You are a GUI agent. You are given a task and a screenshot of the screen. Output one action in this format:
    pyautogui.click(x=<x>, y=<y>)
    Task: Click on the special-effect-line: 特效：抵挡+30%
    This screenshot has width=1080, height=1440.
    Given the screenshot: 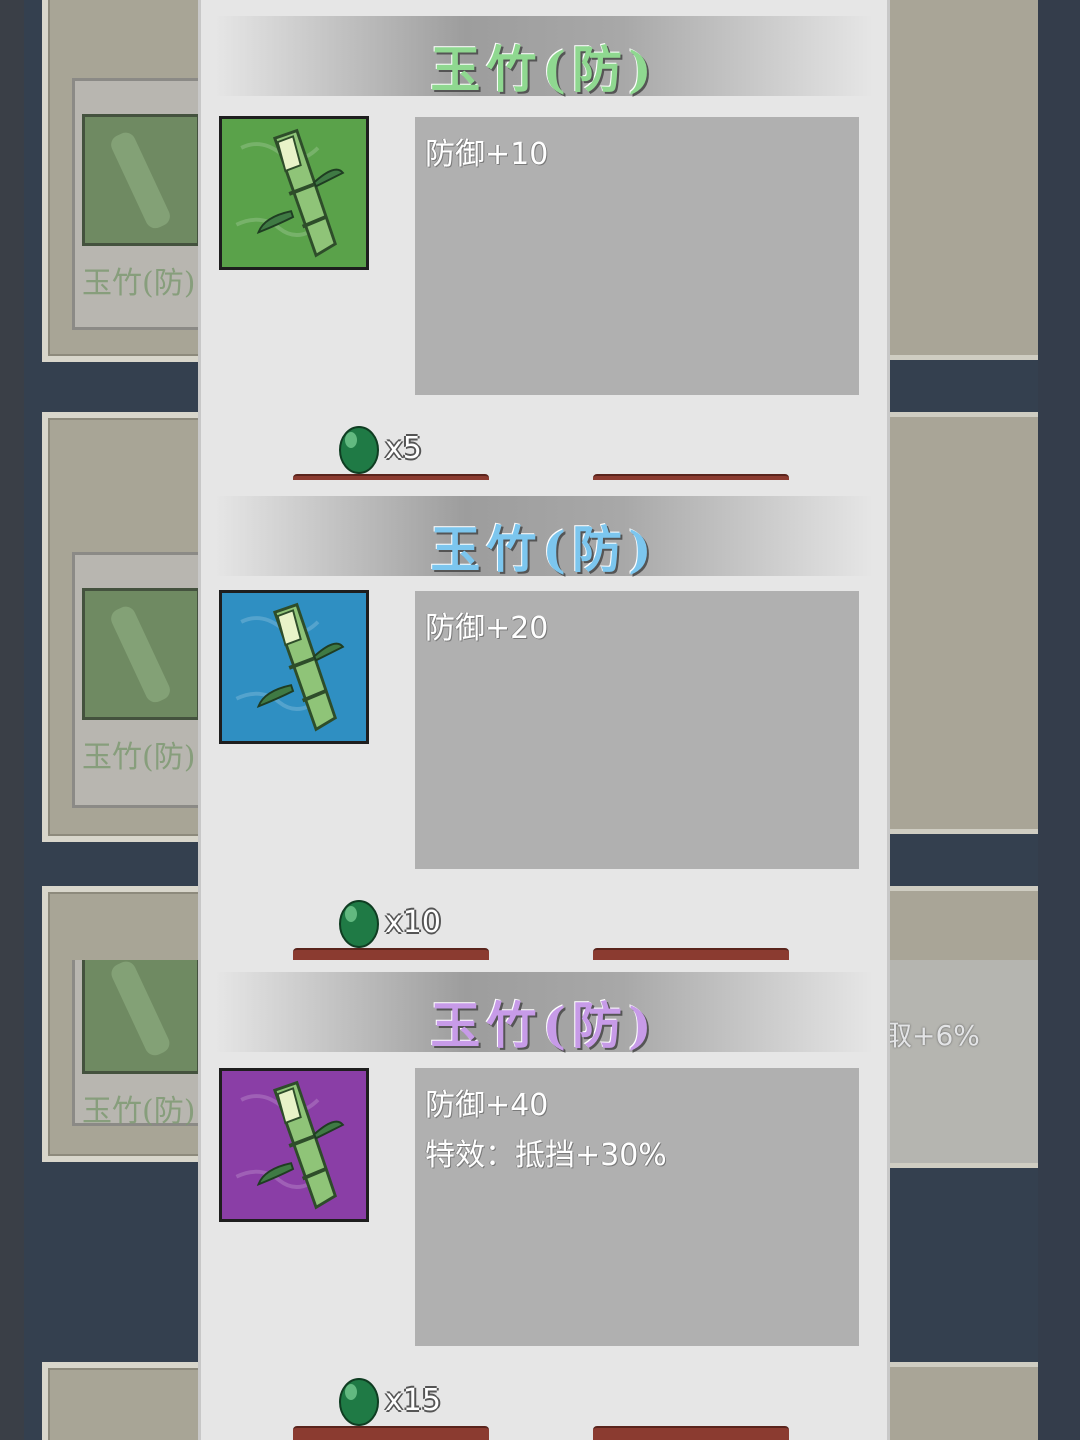 What is the action you would take?
    pyautogui.click(x=546, y=1155)
    